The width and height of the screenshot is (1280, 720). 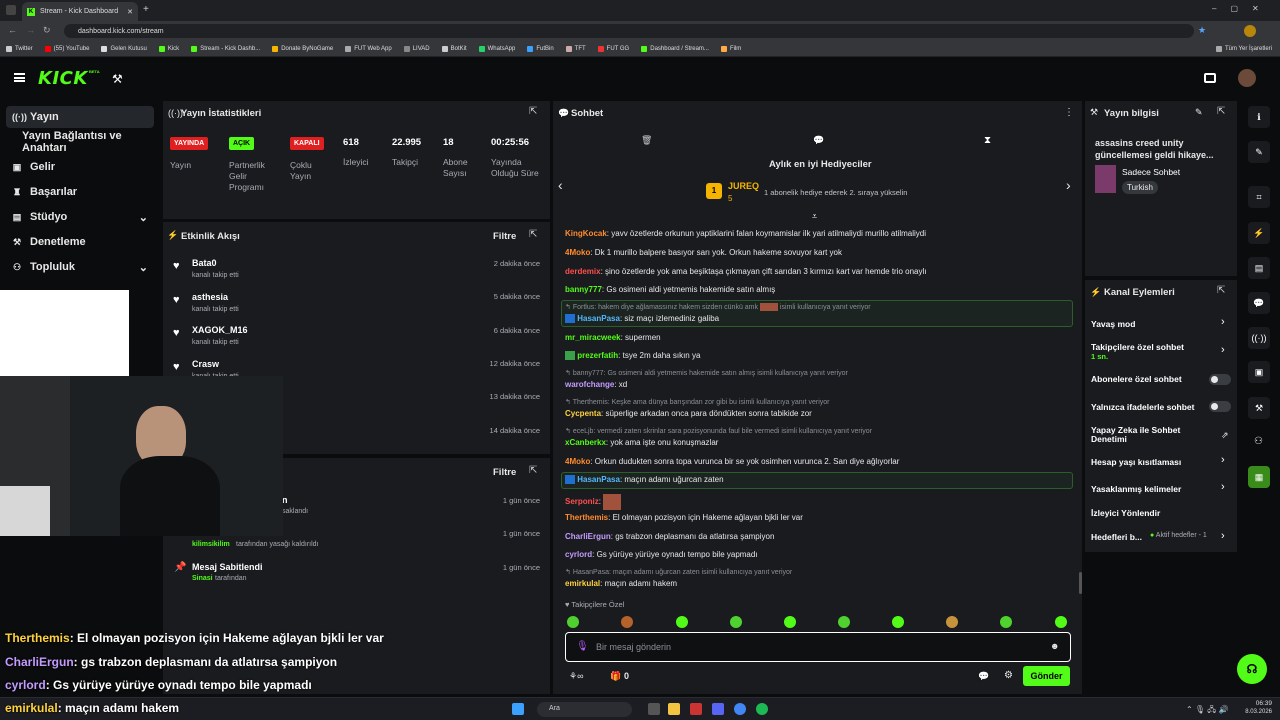 What do you see at coordinates (202, 578) in the screenshot?
I see `modlog-user: Sinasi` at bounding box center [202, 578].